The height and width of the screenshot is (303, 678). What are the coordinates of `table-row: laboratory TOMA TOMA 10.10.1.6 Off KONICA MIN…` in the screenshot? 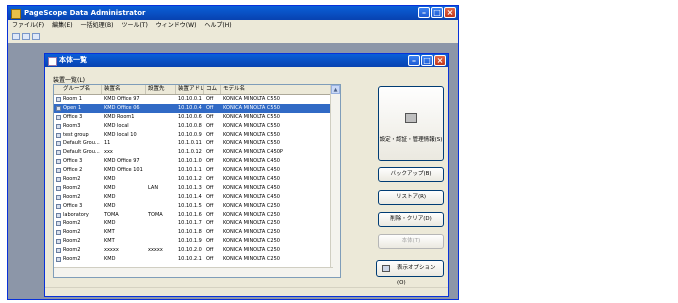 It's located at (197, 215).